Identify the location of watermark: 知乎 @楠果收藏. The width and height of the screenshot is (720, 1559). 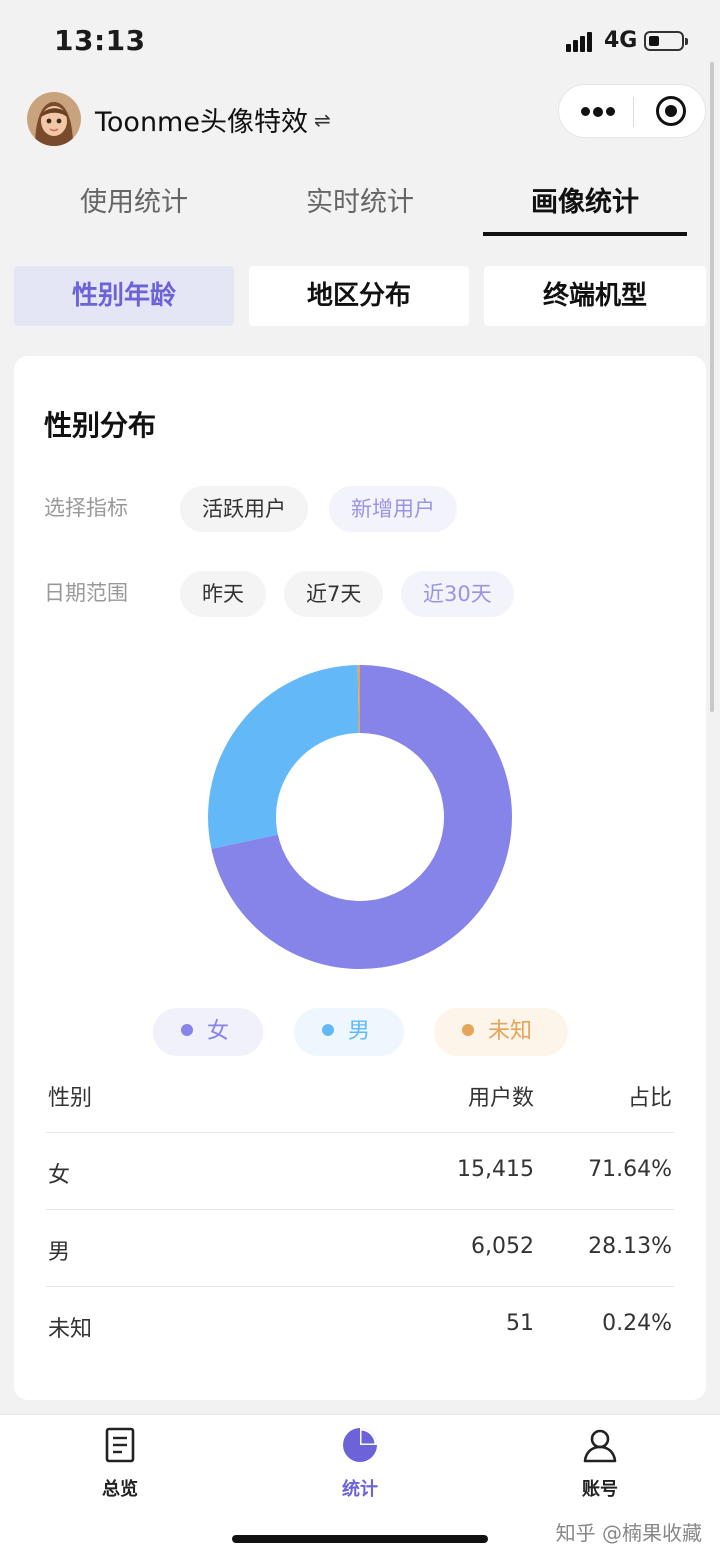
(628, 1533).